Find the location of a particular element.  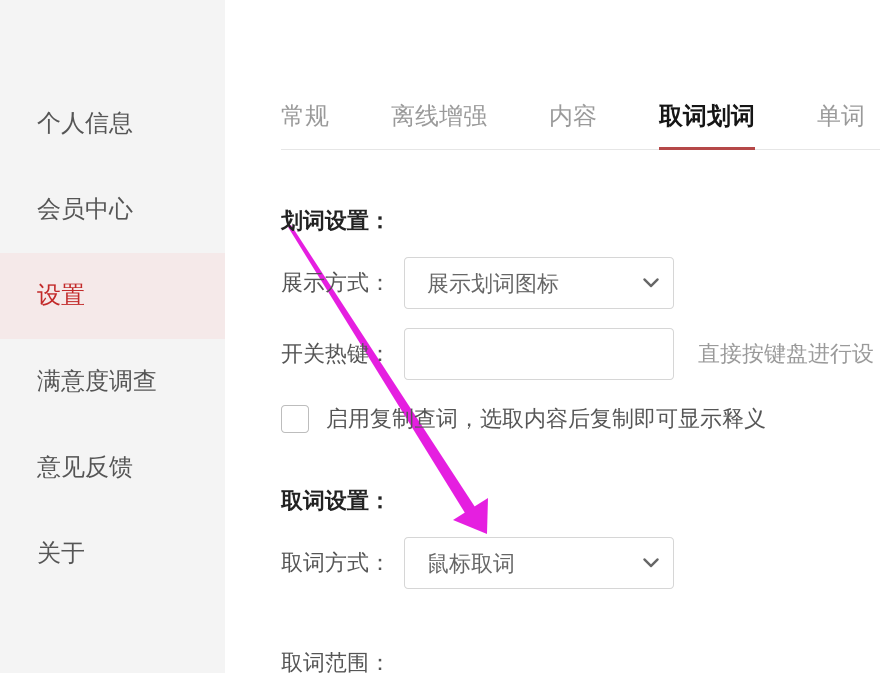

dropdown: 鼠标取词 is located at coordinates (539, 563).